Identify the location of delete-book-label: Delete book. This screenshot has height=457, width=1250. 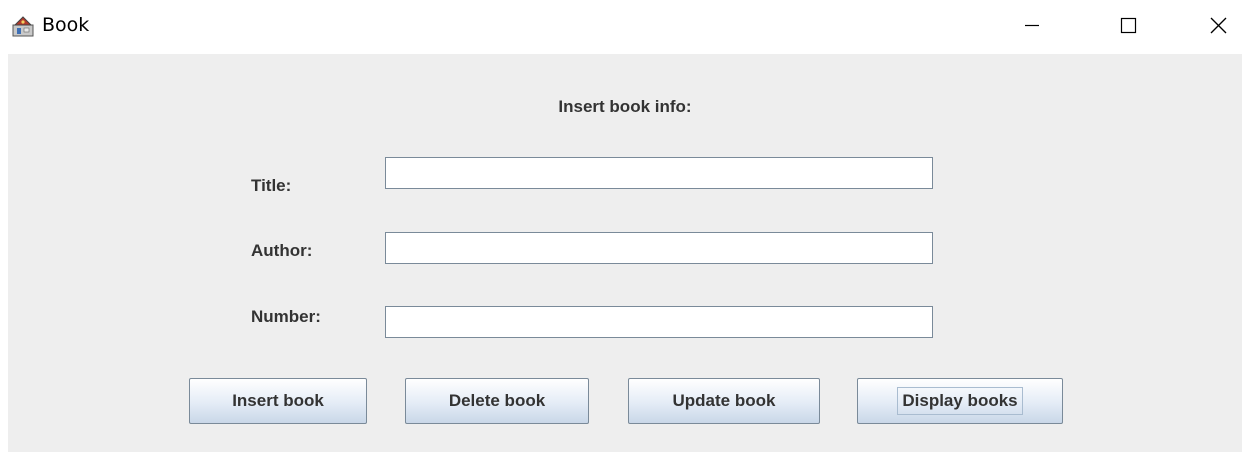
(497, 400).